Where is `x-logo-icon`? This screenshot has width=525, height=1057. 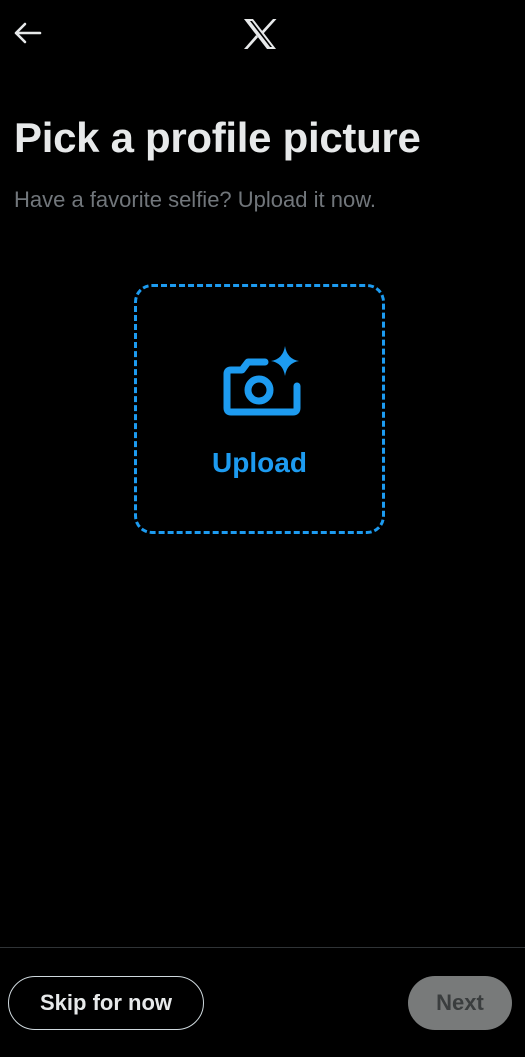 x-logo-icon is located at coordinates (260, 34).